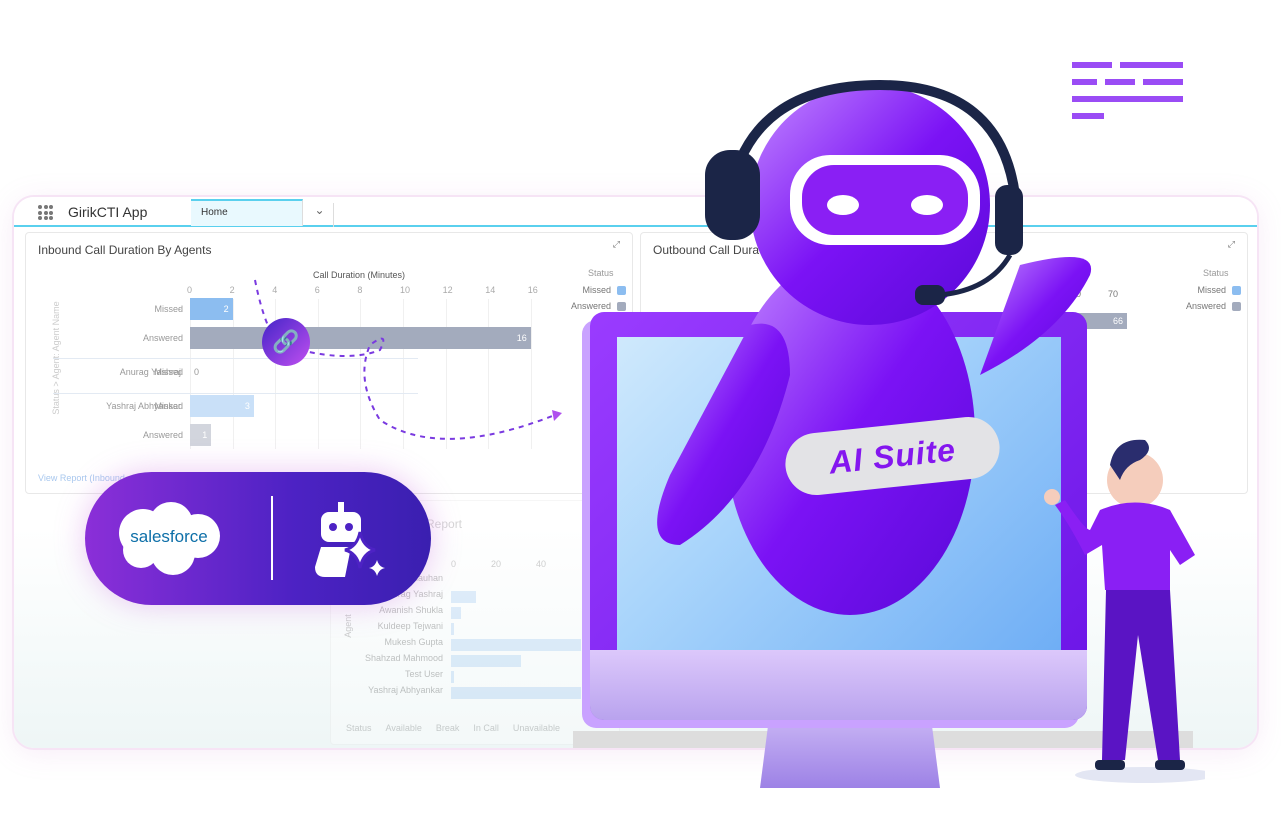  What do you see at coordinates (413, 642) in the screenshot?
I see `agent-label: Mukesh Gupta` at bounding box center [413, 642].